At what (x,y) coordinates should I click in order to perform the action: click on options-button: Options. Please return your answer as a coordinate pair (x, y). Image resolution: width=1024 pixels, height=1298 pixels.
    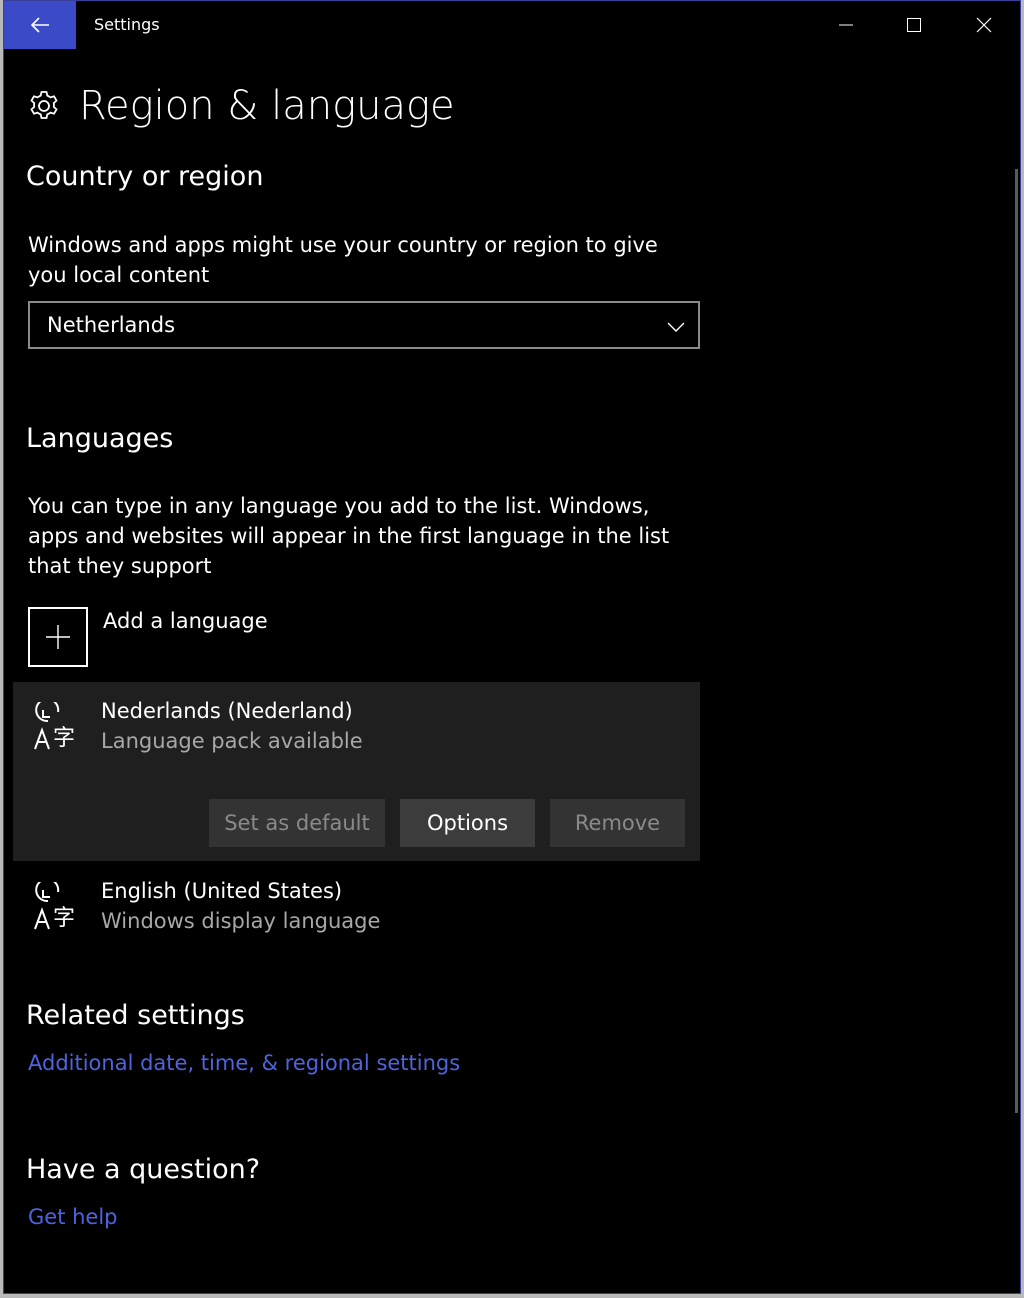
    Looking at the image, I should click on (467, 823).